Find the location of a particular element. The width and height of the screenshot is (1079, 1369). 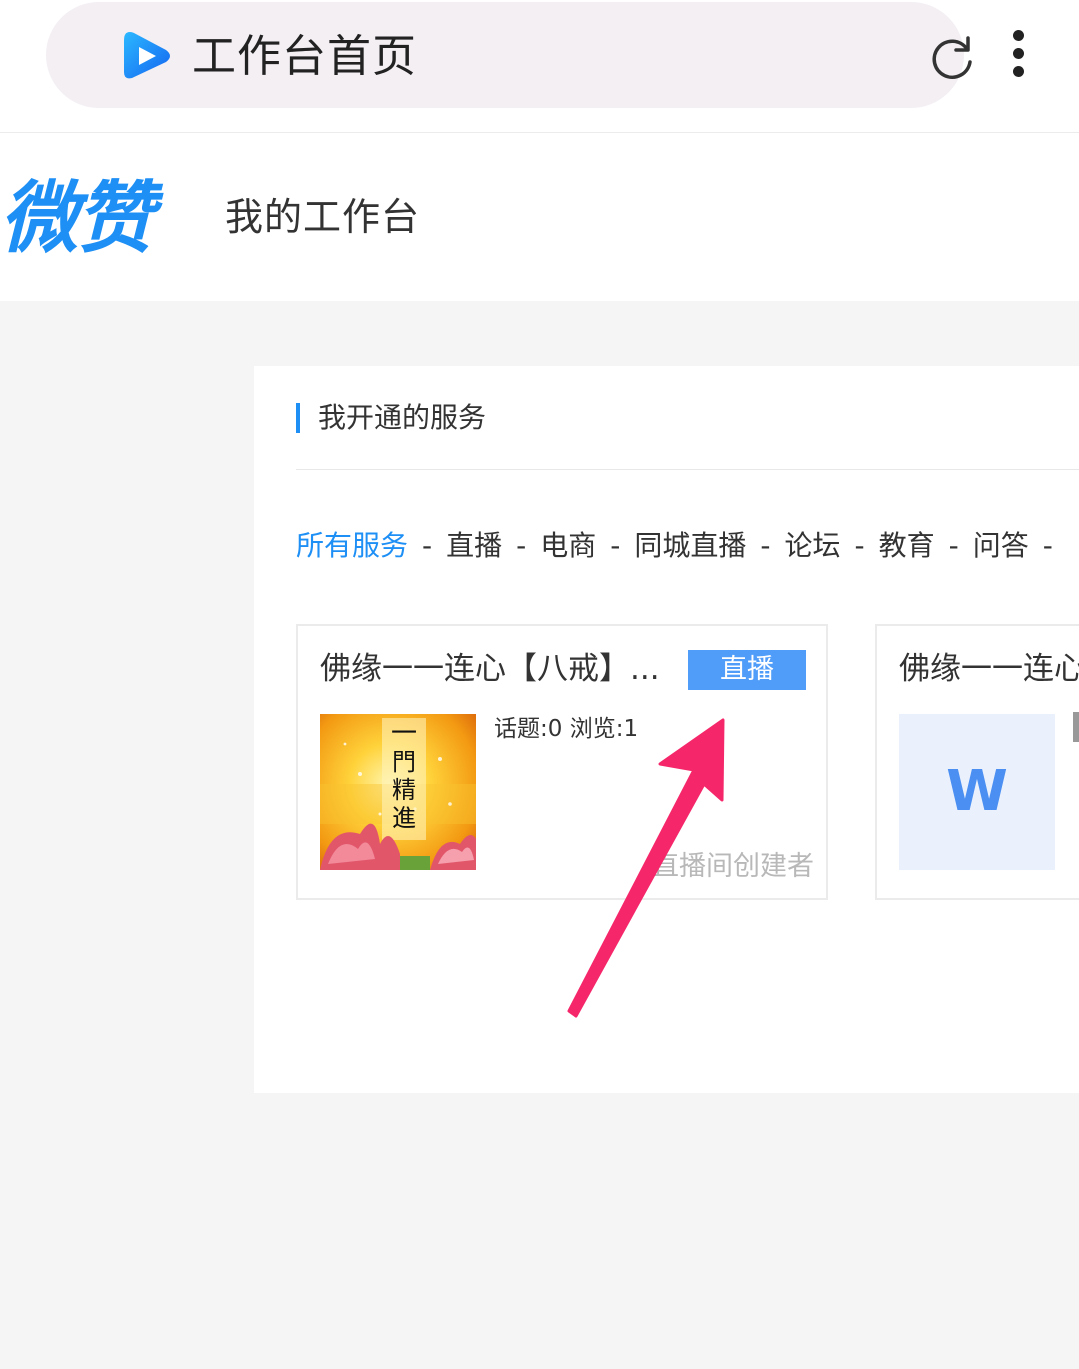

card-thumbnail: 一 門 精 進 is located at coordinates (398, 792).